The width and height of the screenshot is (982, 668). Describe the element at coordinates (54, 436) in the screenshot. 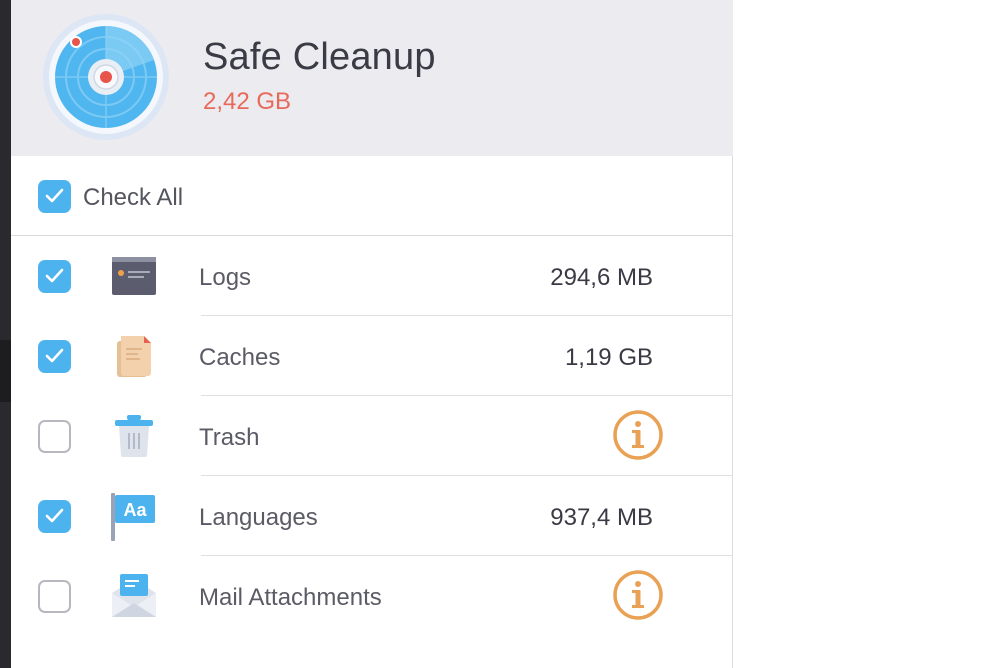

I see `trash-checkbox` at that location.